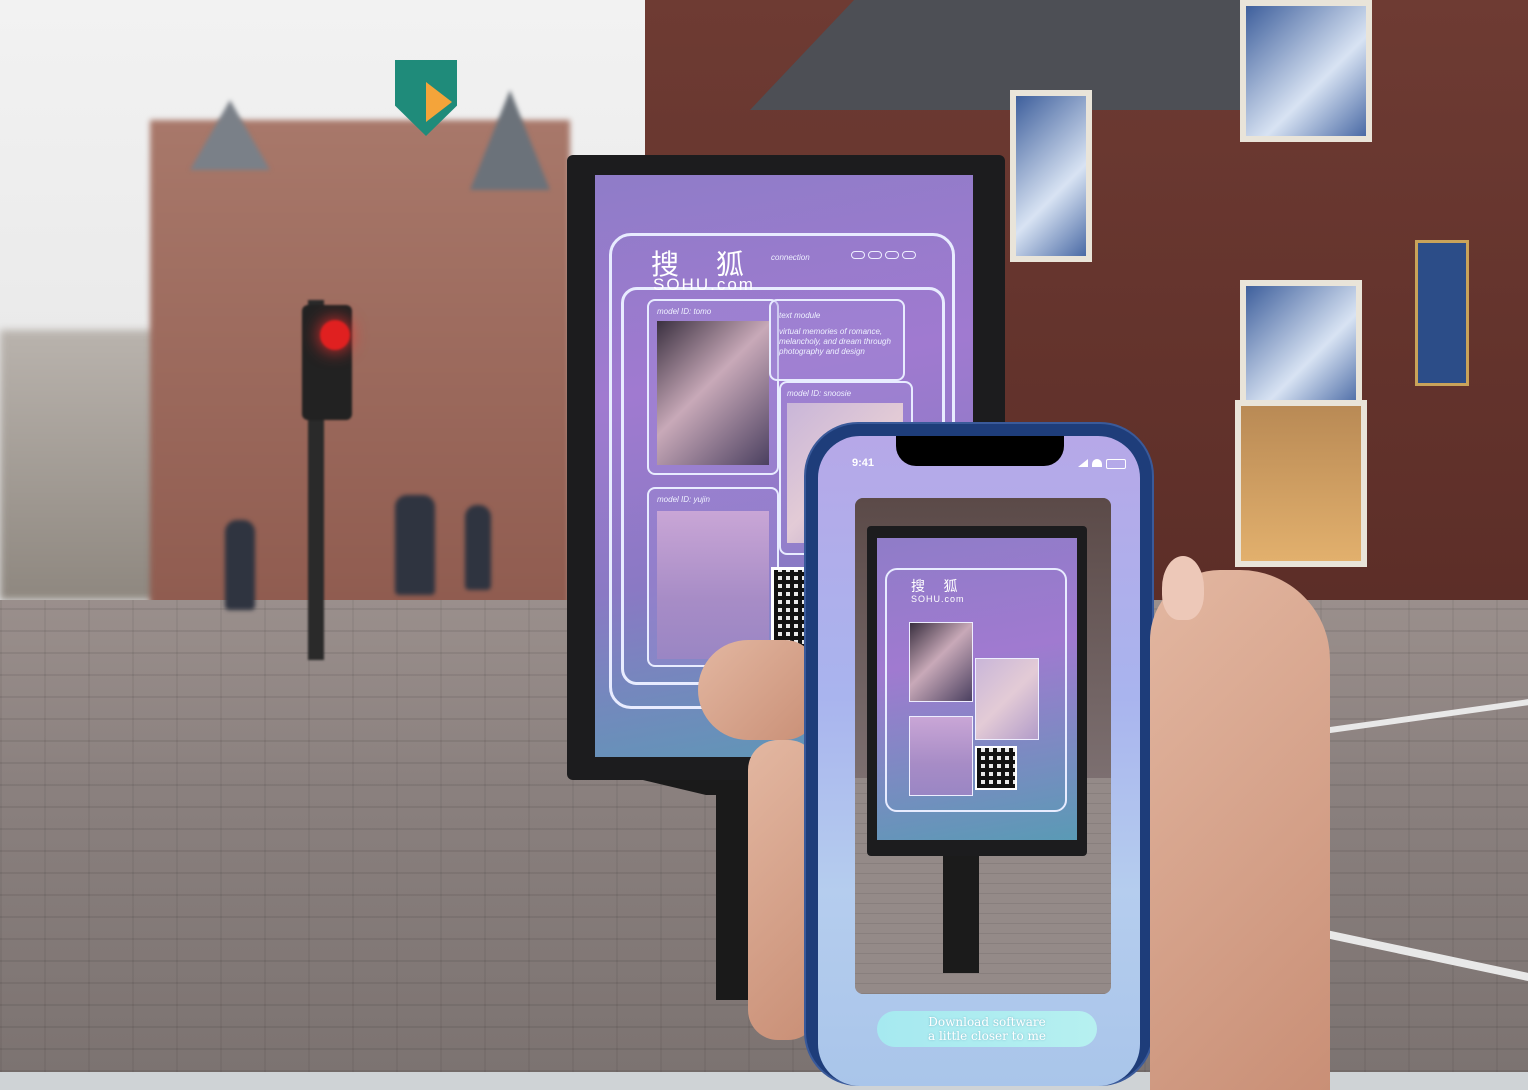 The height and width of the screenshot is (1090, 1528). Describe the element at coordinates (800, 315) in the screenshot. I see `text-module-label: text module` at that location.